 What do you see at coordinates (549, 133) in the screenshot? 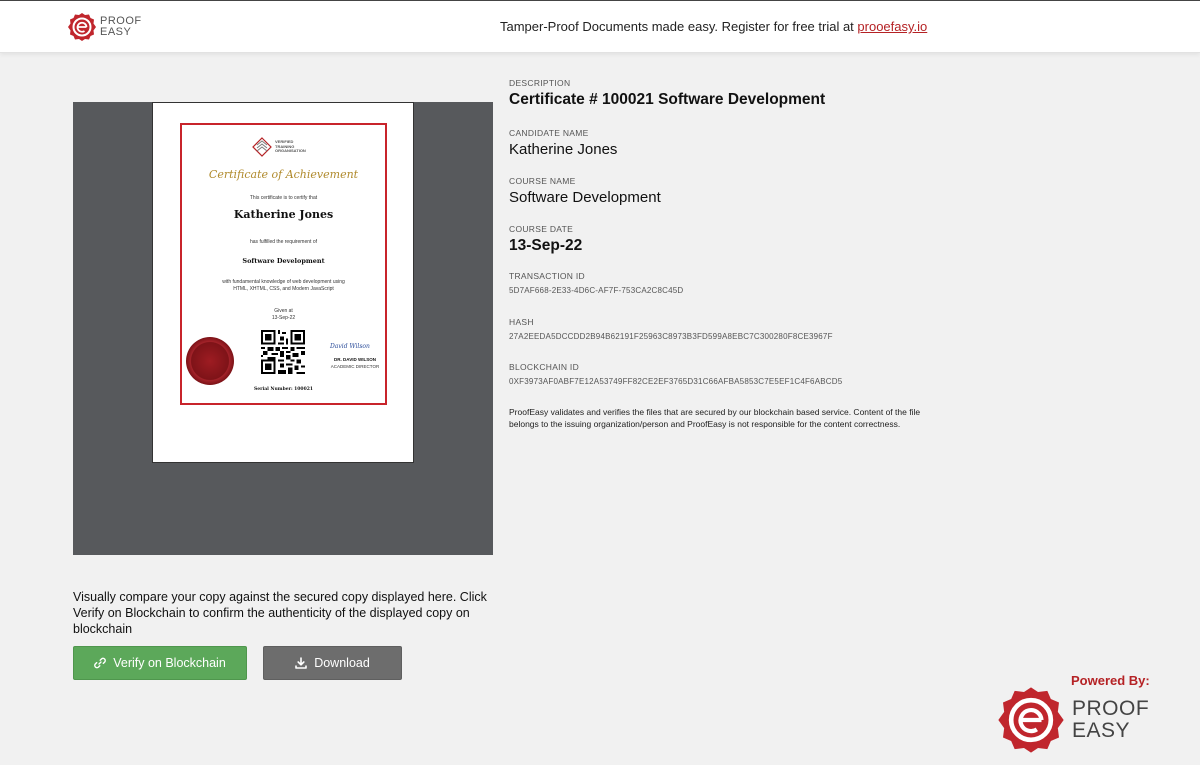
I see `candidate-label: CANDIDATE NAME` at bounding box center [549, 133].